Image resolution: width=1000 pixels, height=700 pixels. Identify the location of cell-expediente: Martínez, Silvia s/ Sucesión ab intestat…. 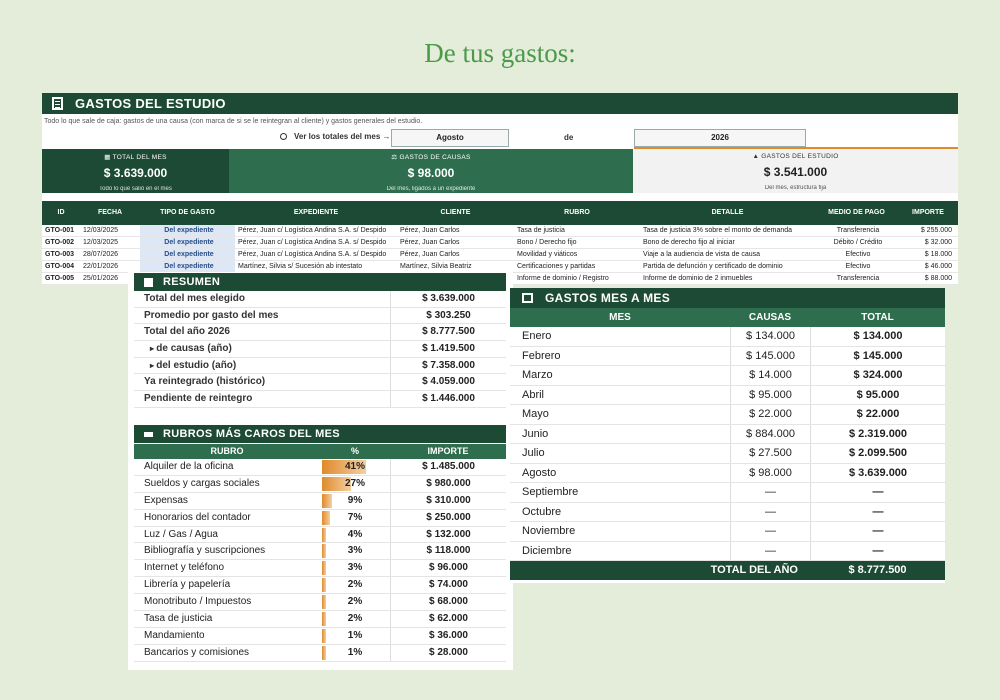
(300, 266).